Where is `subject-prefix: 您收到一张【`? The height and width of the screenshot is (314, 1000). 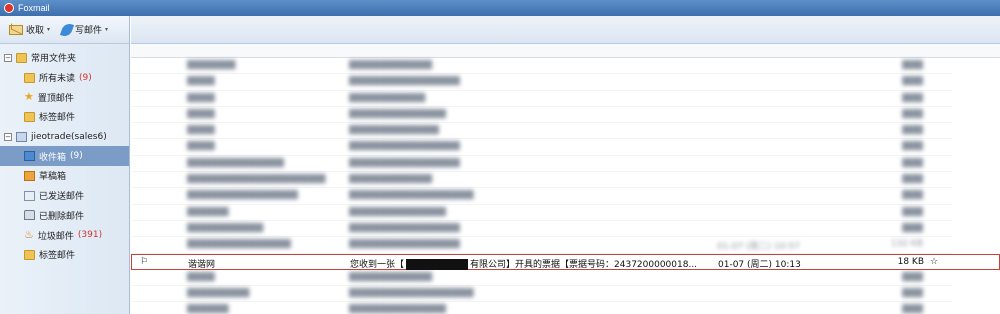
subject-prefix: 您收到一张【 is located at coordinates (377, 264).